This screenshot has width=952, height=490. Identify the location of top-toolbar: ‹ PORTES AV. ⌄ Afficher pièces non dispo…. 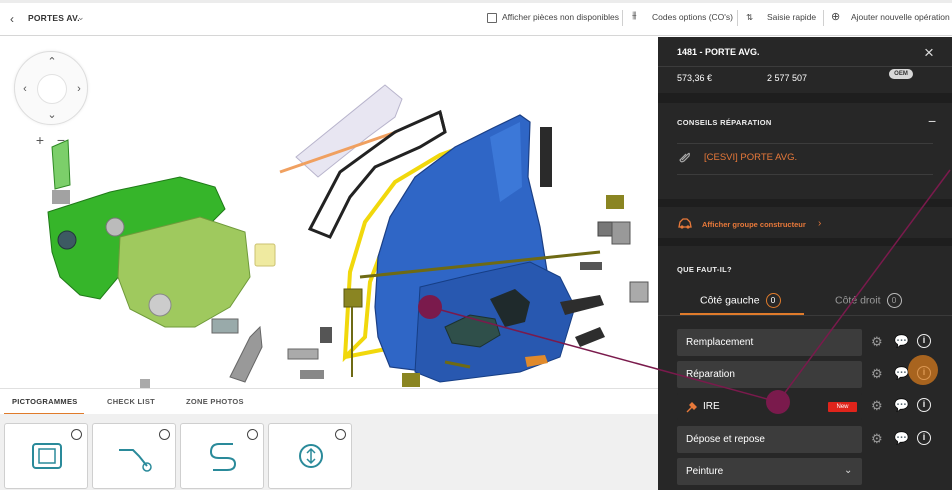
(476, 18).